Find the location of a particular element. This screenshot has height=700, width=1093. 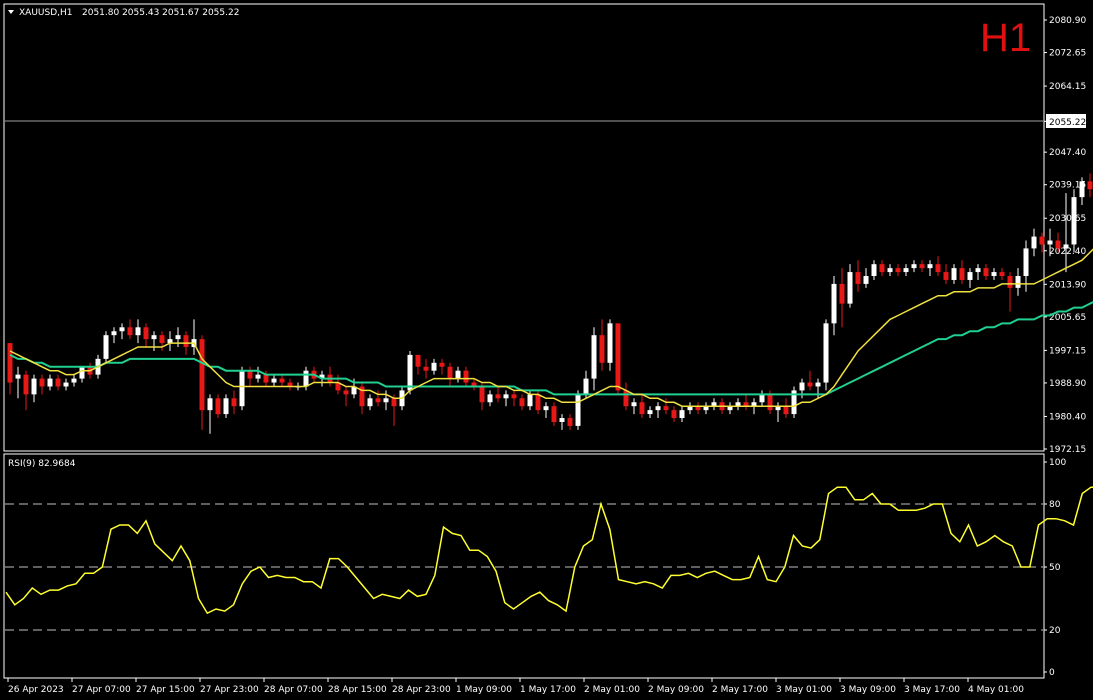

price-tick-label: 2047.40 is located at coordinates (1067, 153).